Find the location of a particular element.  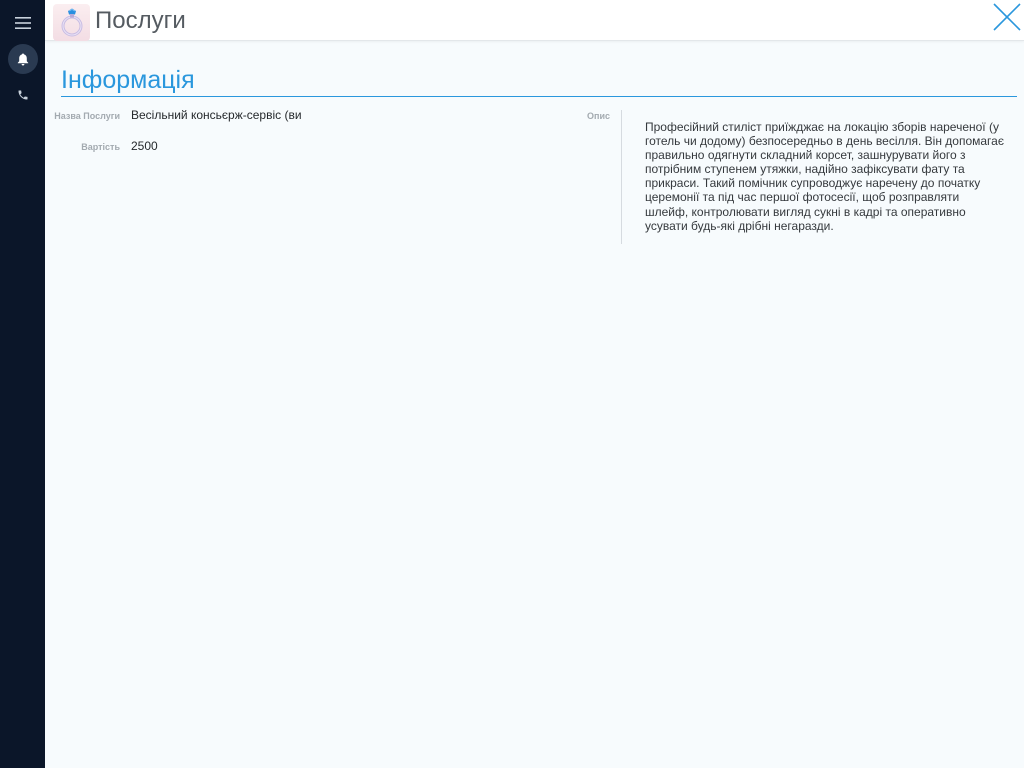

phone-button is located at coordinates (22, 95).